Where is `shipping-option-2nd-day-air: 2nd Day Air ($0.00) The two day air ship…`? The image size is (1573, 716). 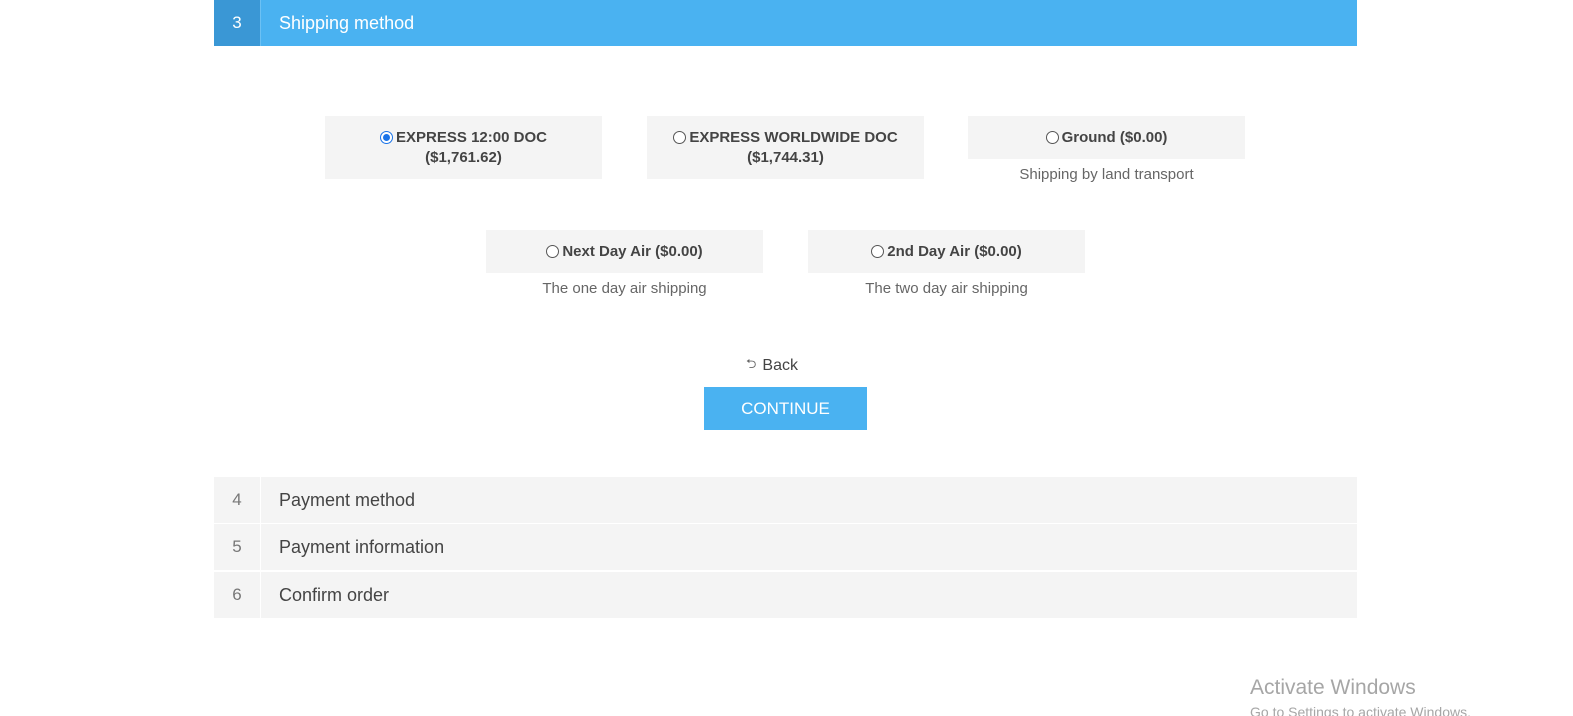 shipping-option-2nd-day-air: 2nd Day Air ($0.00) The two day air ship… is located at coordinates (946, 263).